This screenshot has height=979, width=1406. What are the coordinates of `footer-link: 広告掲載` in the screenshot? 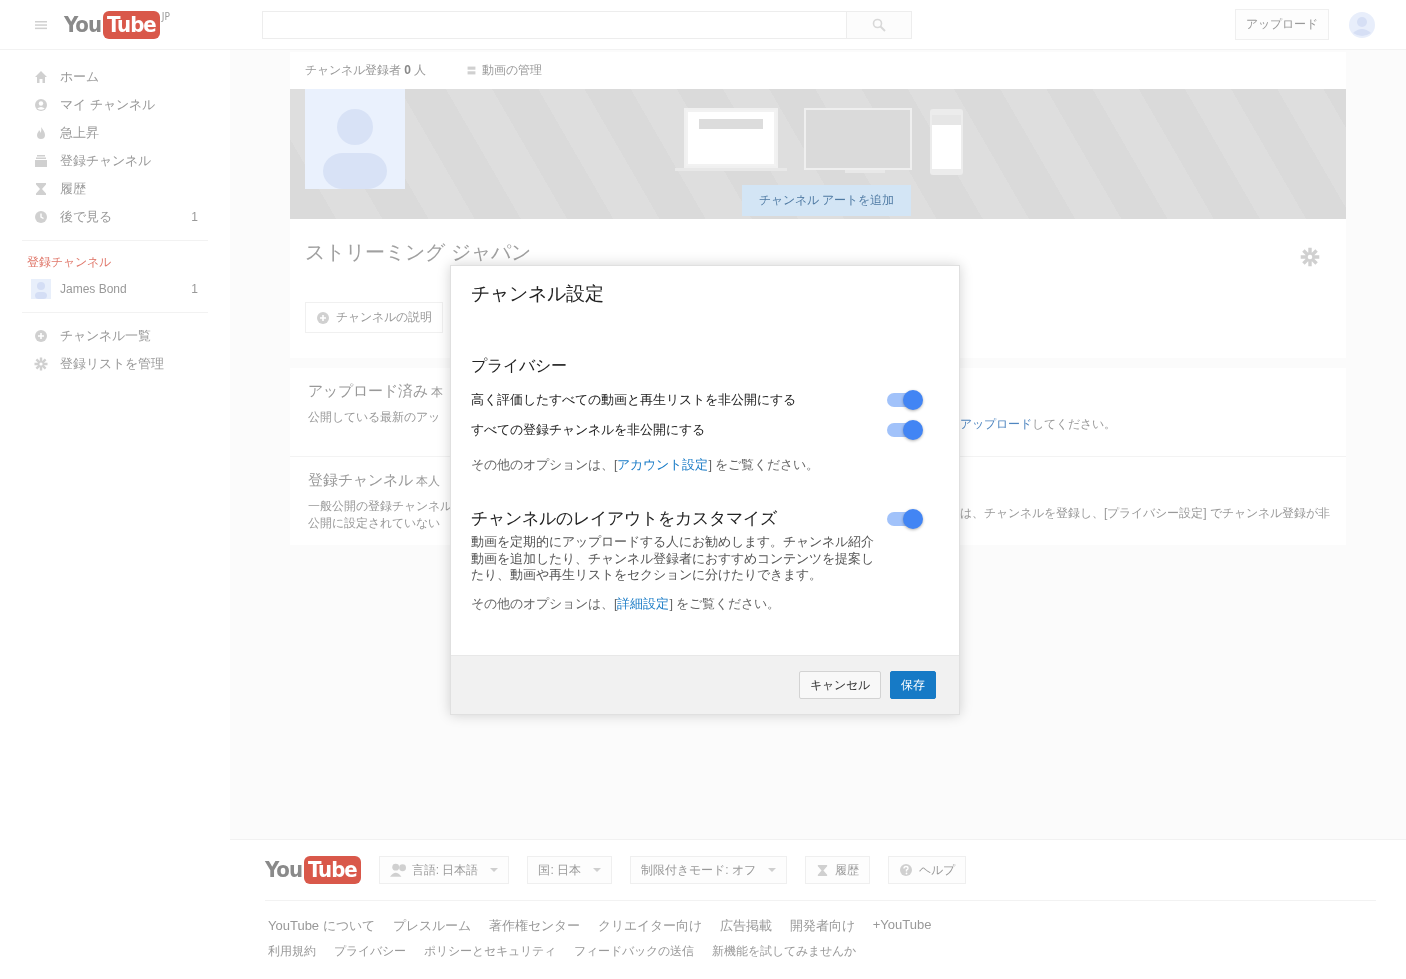 It's located at (745, 926).